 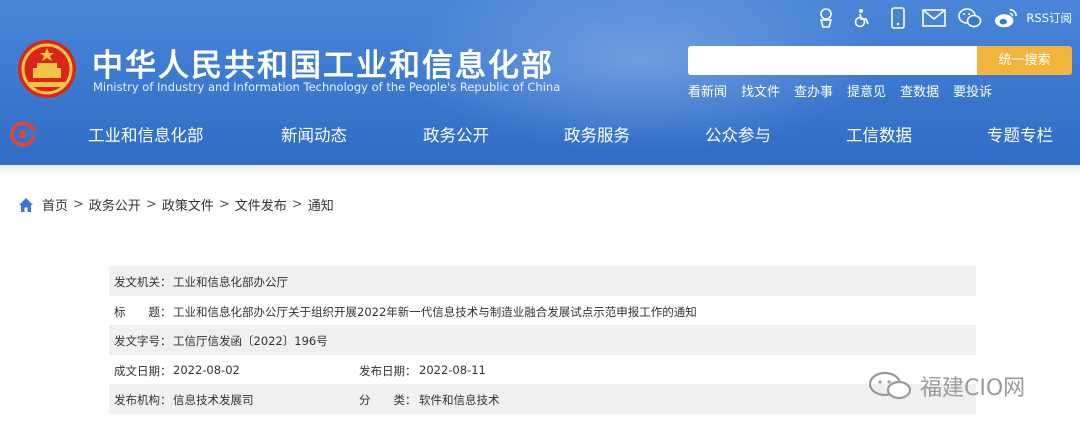 What do you see at coordinates (866, 90) in the screenshot?
I see `quick-link-feedback: 提意见` at bounding box center [866, 90].